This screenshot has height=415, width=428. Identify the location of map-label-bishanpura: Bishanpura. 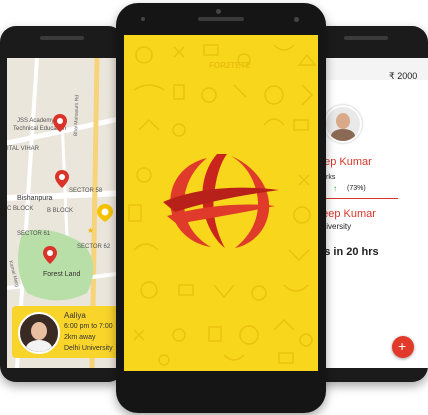
(35, 198).